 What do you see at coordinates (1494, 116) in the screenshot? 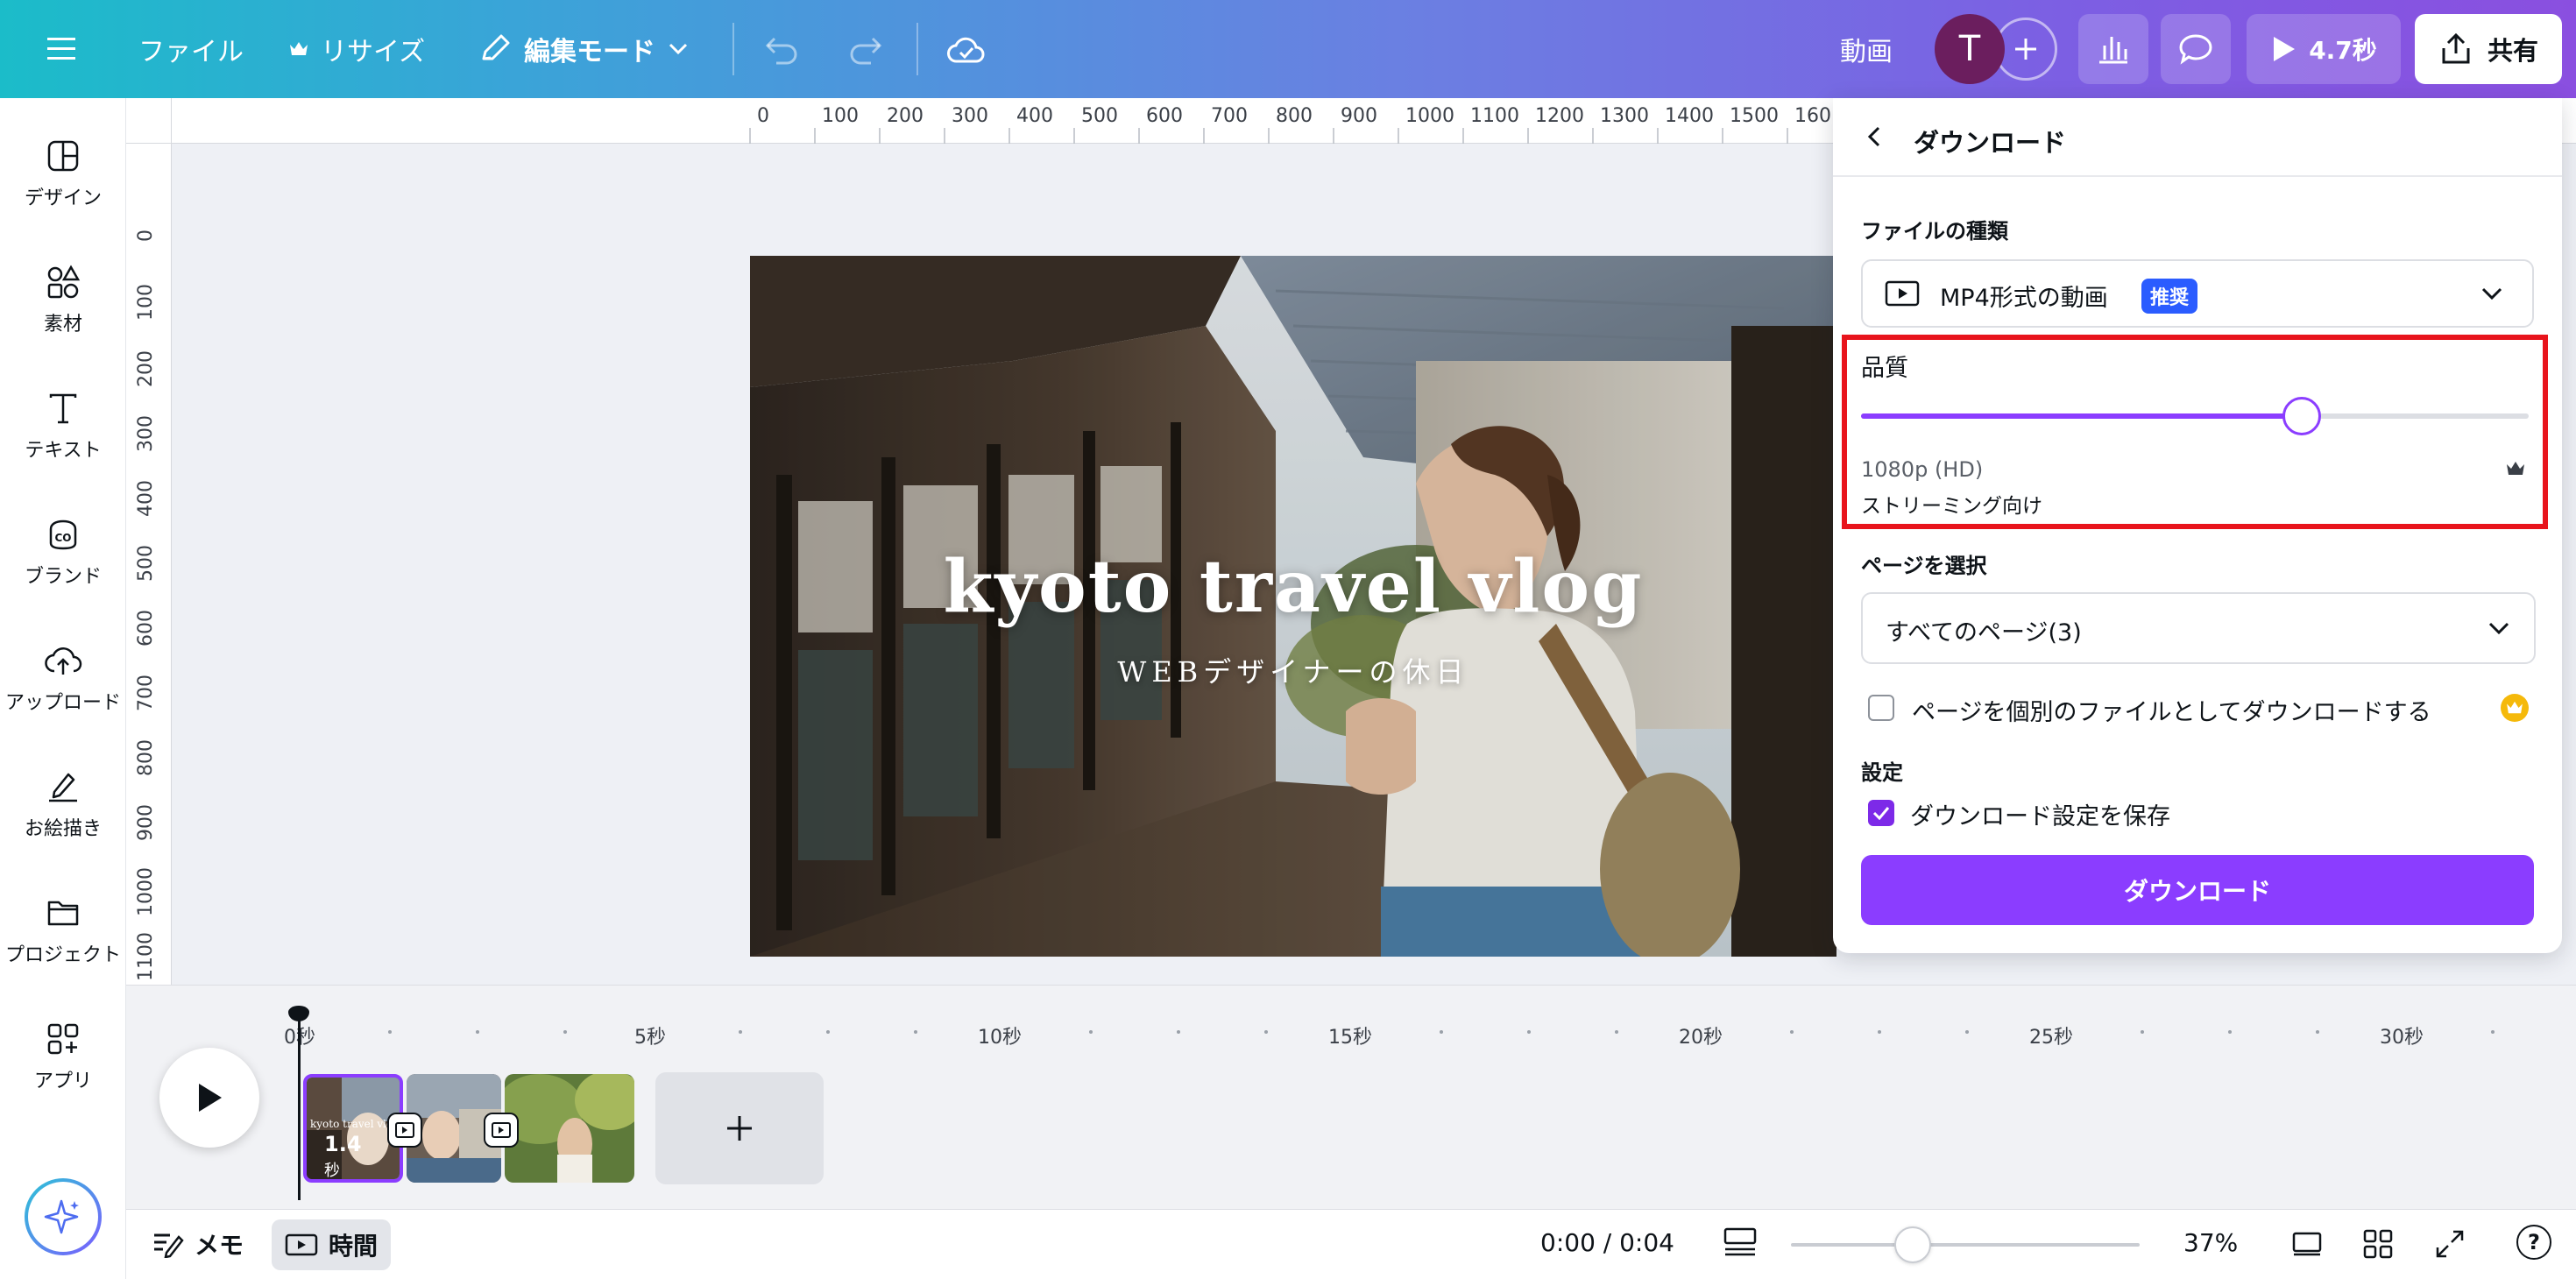
I see `ruler-top-label: 1100` at bounding box center [1494, 116].